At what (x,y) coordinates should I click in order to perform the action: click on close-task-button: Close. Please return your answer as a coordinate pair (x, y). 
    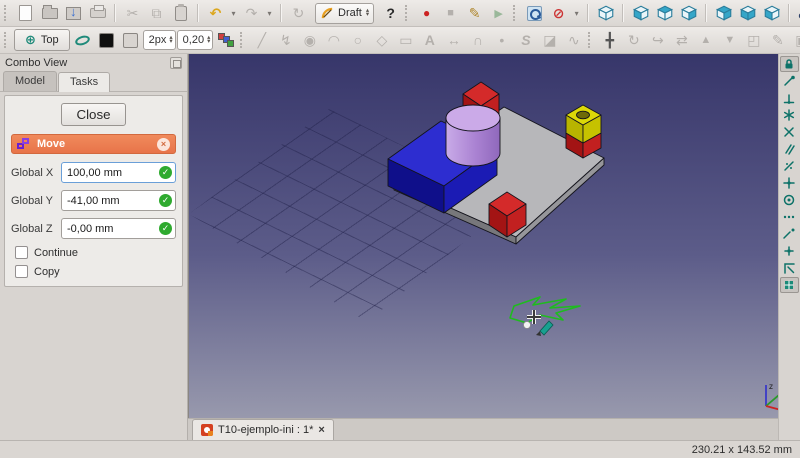
    Looking at the image, I should click on (93, 114).